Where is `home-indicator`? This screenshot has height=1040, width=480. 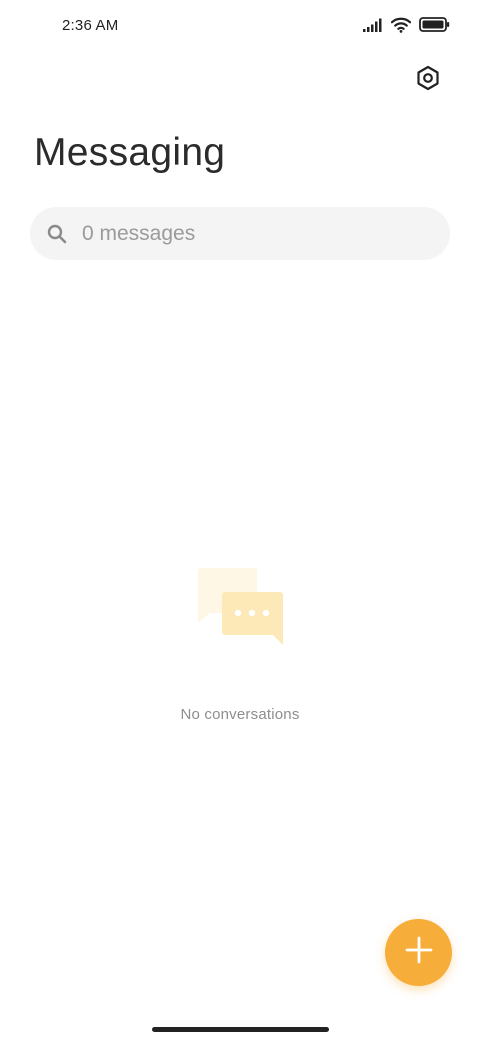
home-indicator is located at coordinates (240, 1029).